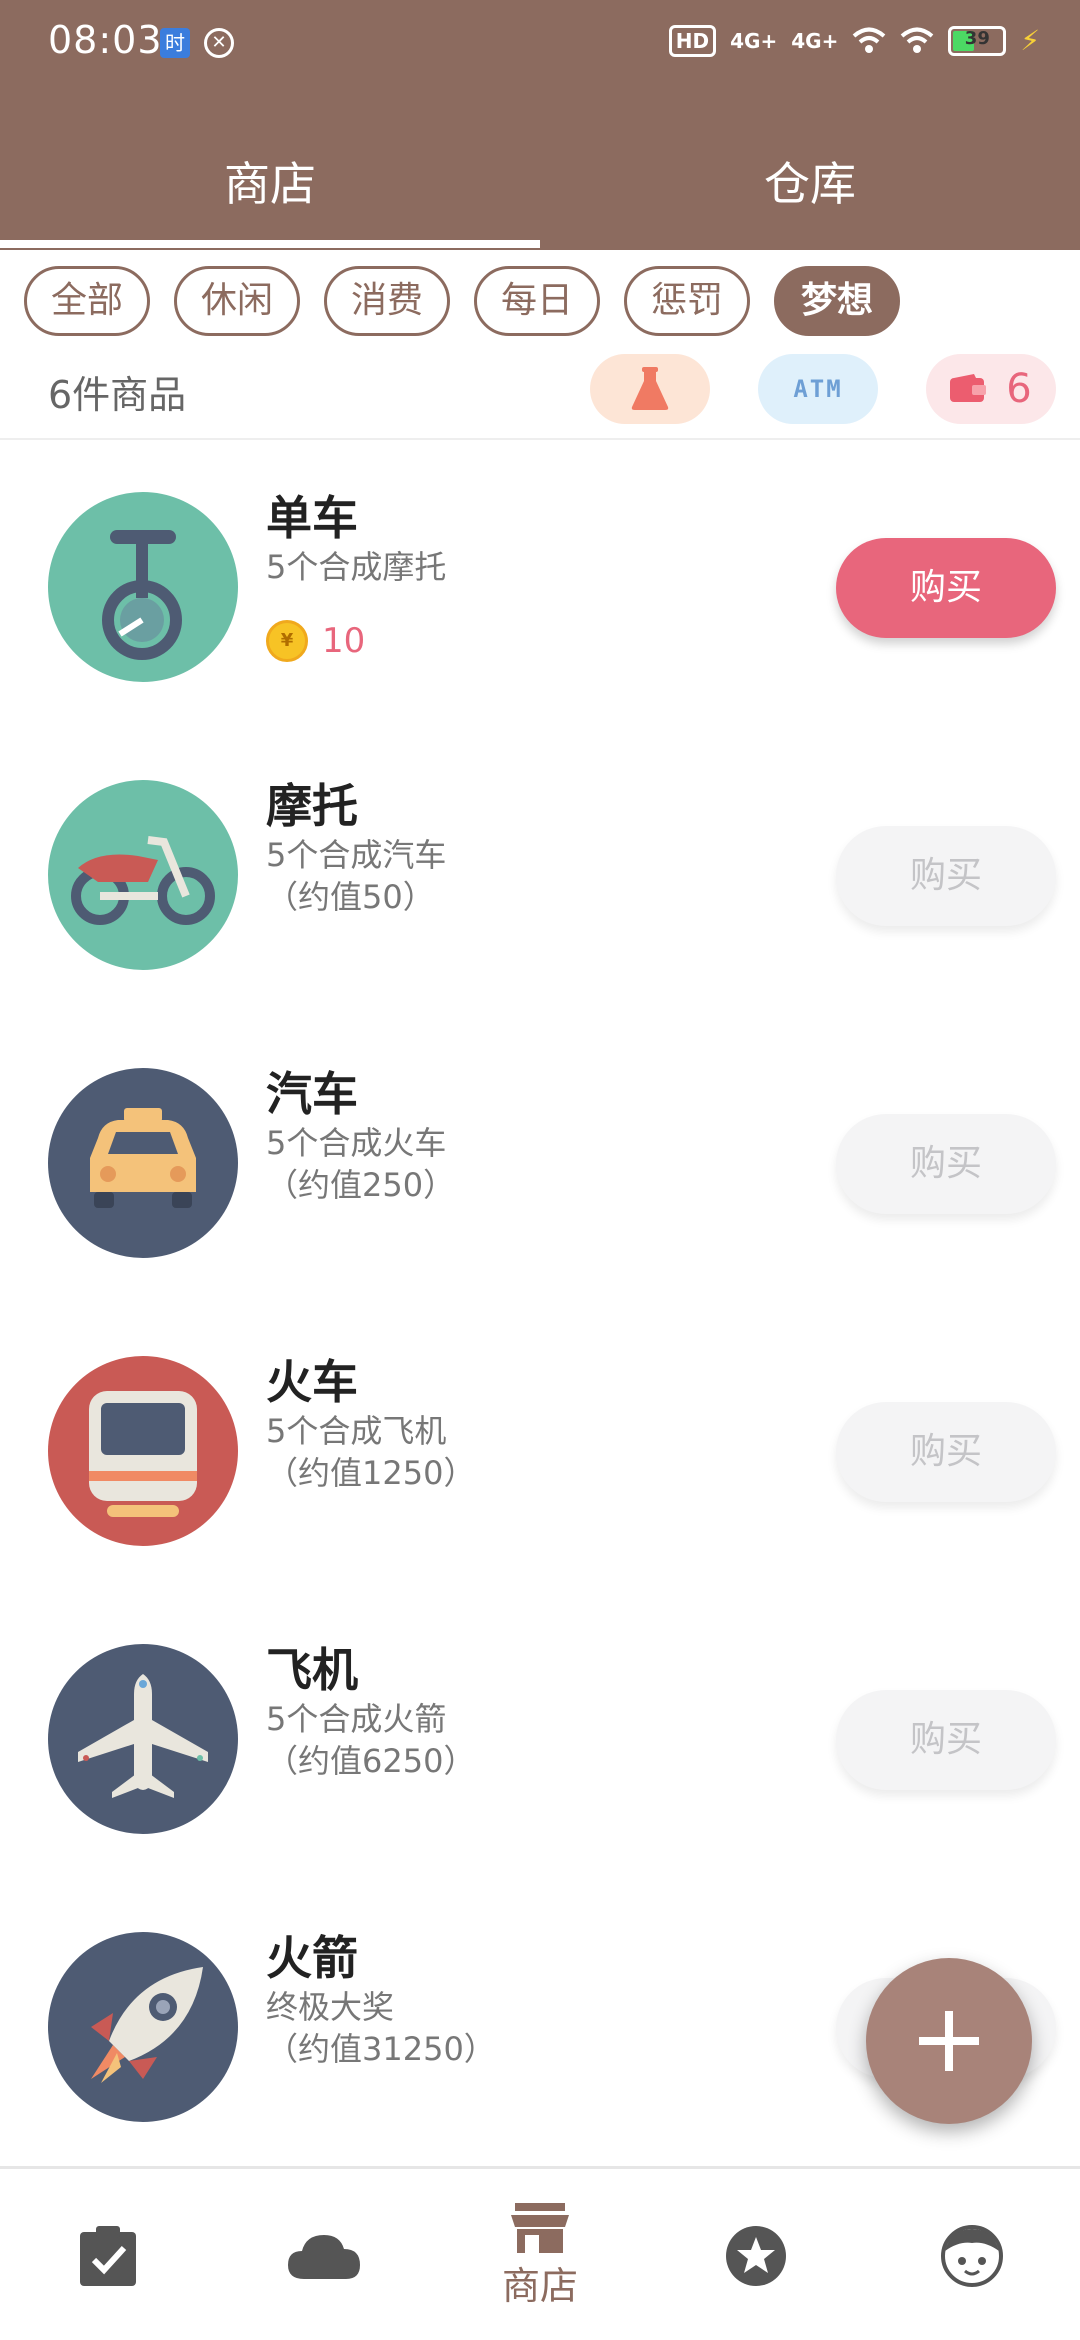  What do you see at coordinates (270, 181) in the screenshot?
I see `tab-store: 商店` at bounding box center [270, 181].